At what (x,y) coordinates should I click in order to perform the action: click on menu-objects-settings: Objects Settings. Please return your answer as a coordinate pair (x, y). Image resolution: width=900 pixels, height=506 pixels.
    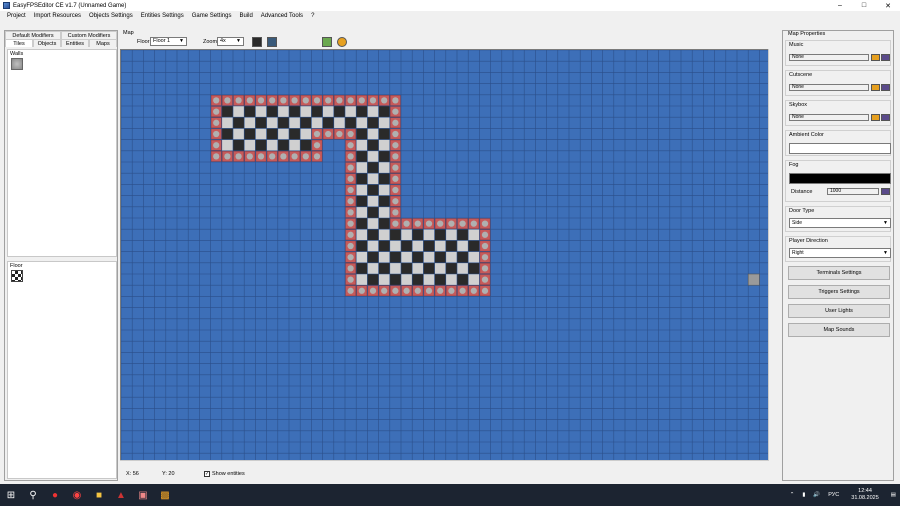
    Looking at the image, I should click on (111, 16).